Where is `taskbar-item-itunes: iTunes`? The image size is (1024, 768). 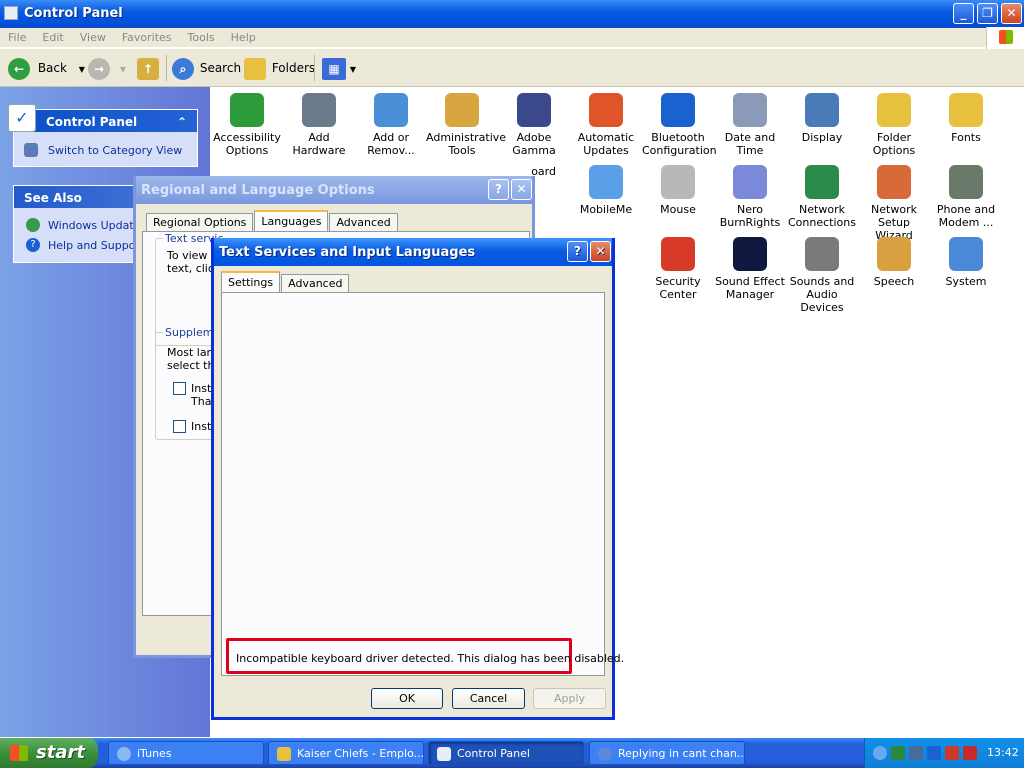
taskbar-item-itunes: iTunes is located at coordinates (186, 753).